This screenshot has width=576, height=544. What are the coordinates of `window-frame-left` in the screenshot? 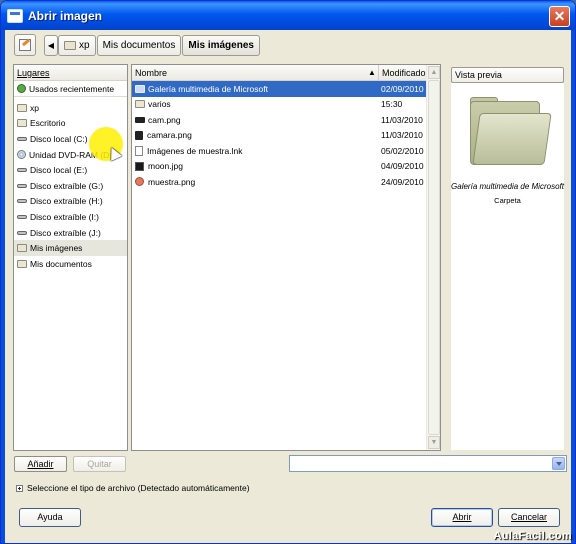 It's located at (3, 286).